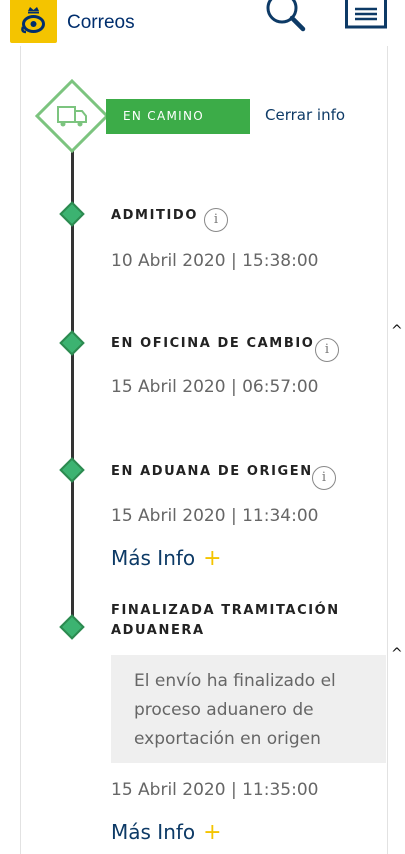 The height and width of the screenshot is (854, 405). Describe the element at coordinates (215, 387) in the screenshot. I see `event-date: 15 Abril 2020 | 06:57:00` at that location.